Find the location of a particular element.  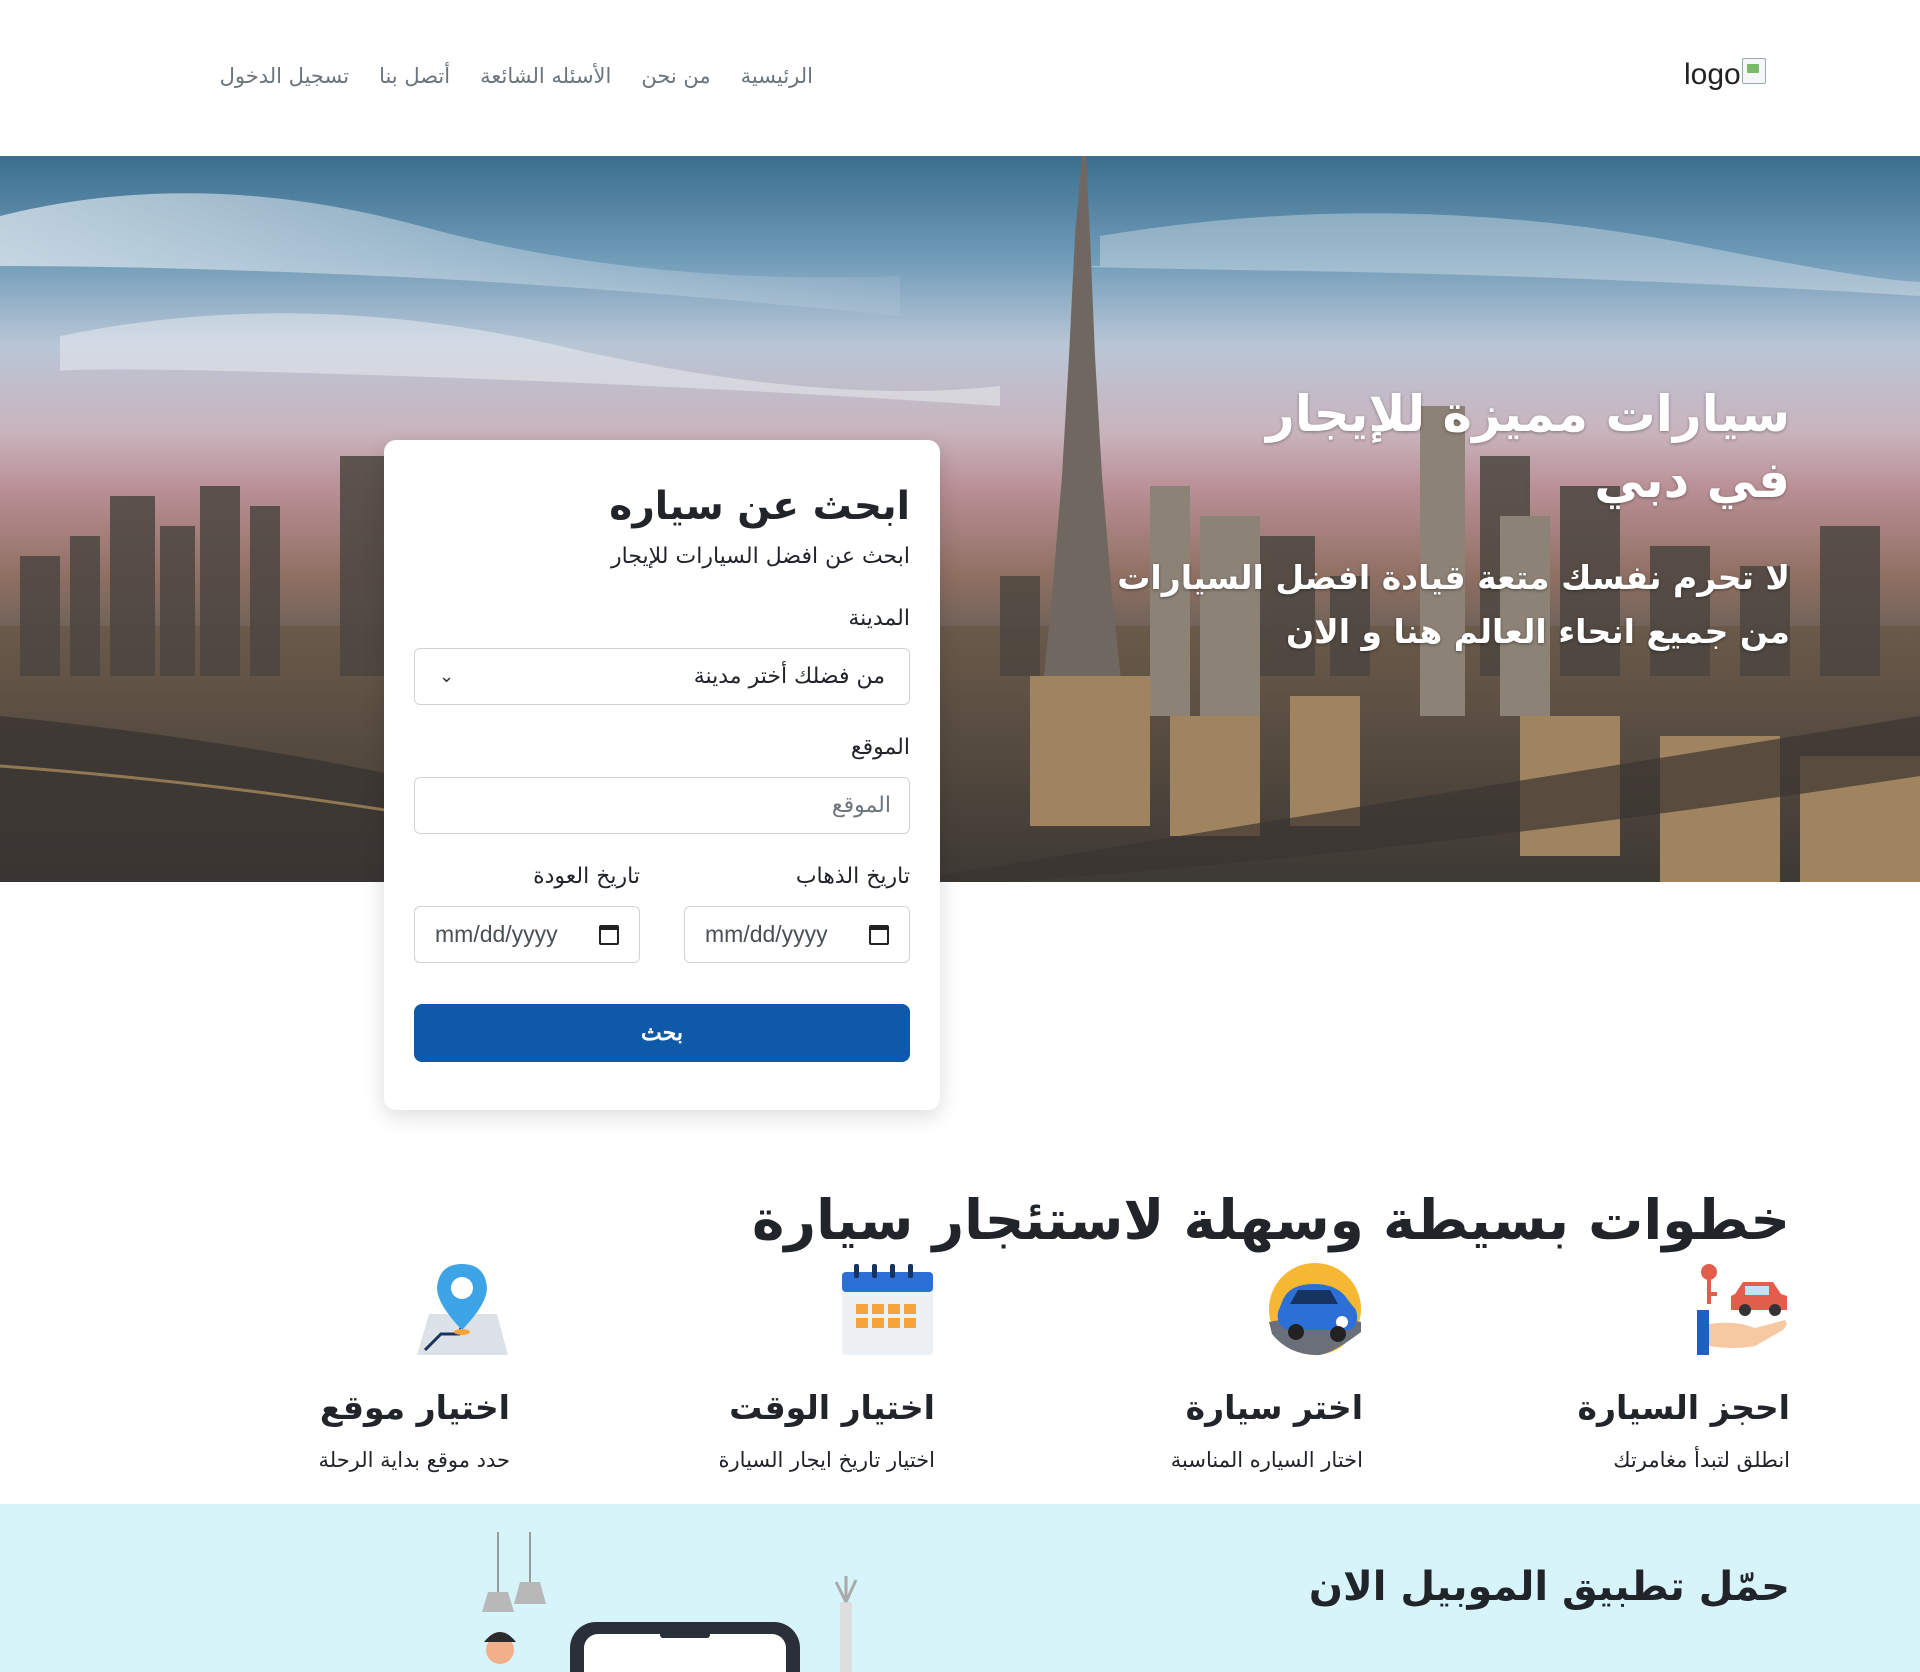

steps-title: خطوات بسيطة وسهلة لاستئجار سيارة is located at coordinates (1270, 1220).